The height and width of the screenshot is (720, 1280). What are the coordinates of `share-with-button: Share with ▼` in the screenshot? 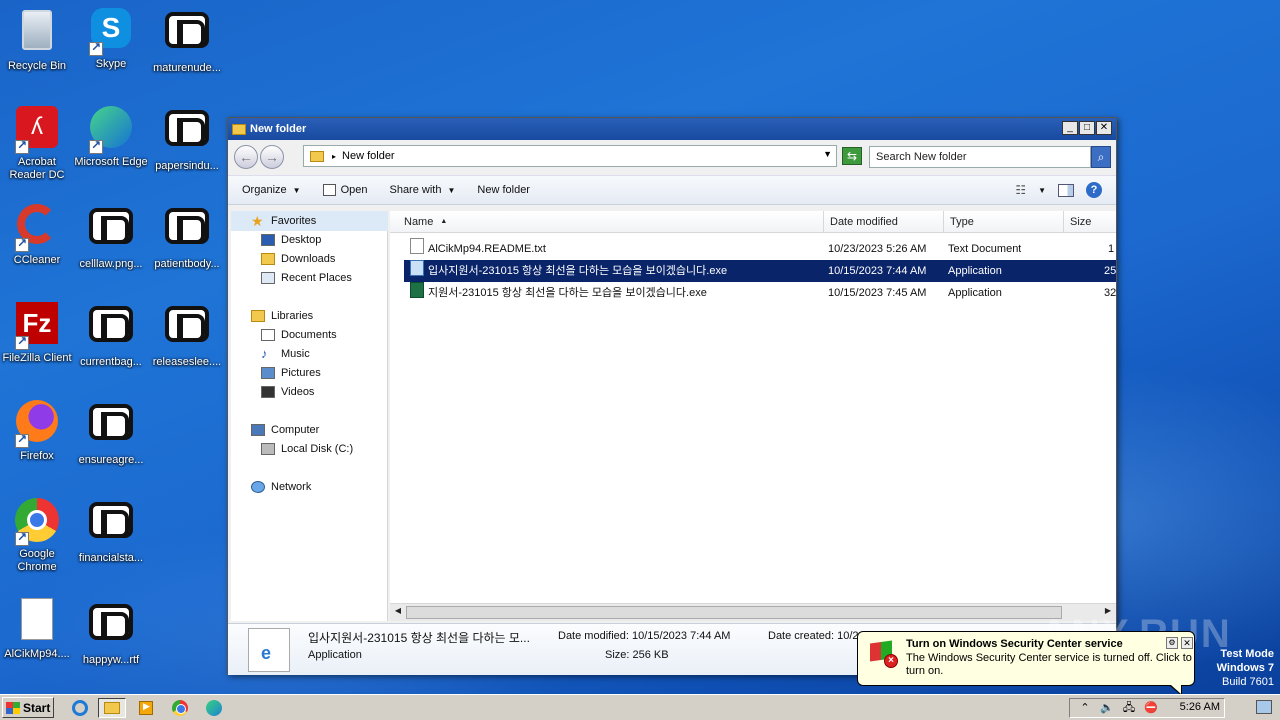 It's located at (422, 190).